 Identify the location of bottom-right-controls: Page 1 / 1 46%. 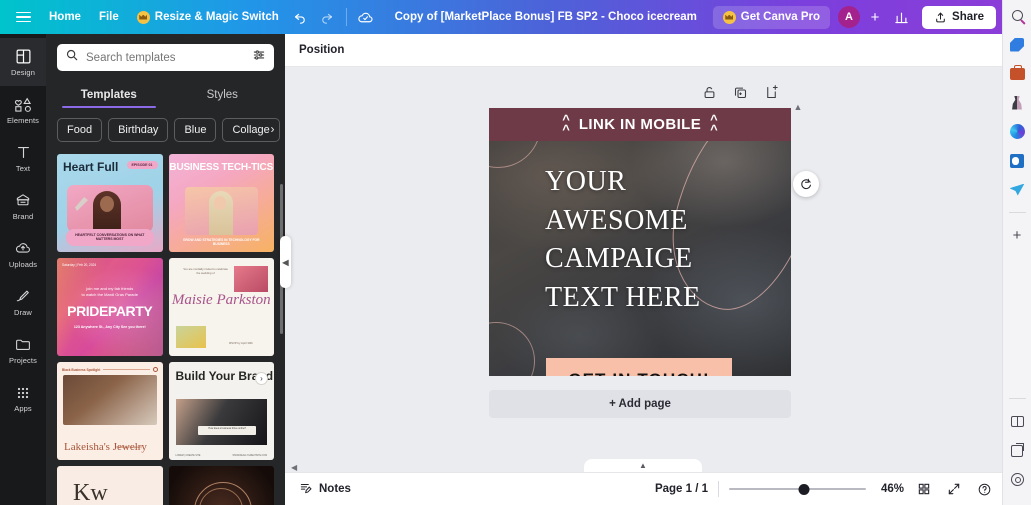
(824, 489).